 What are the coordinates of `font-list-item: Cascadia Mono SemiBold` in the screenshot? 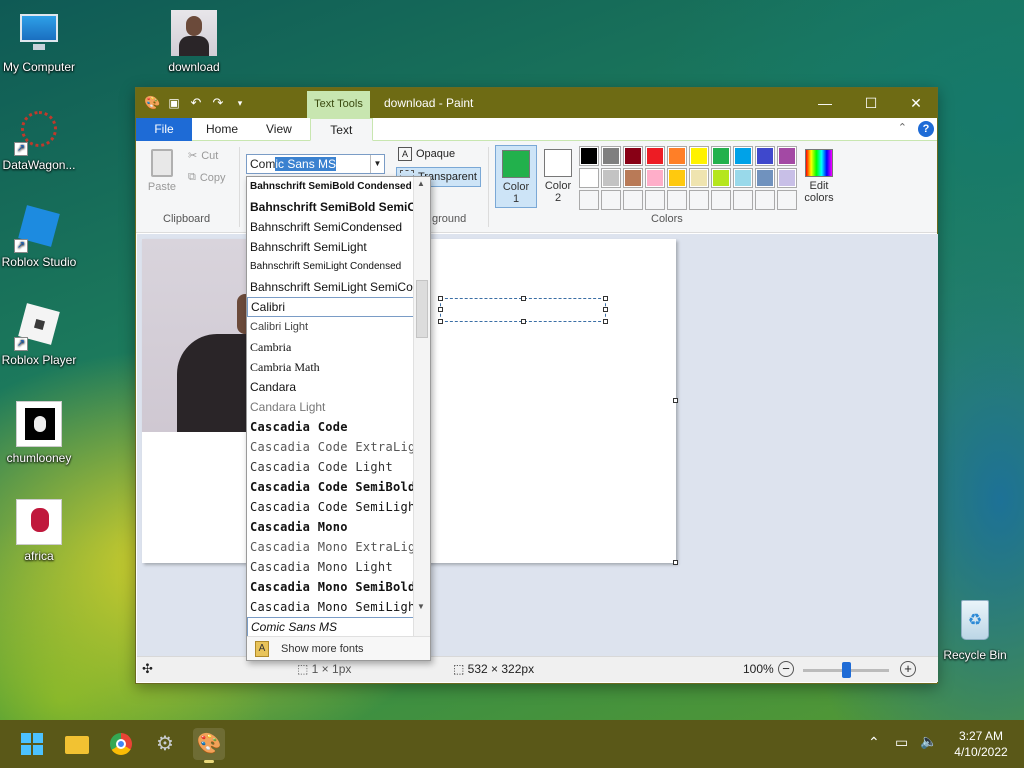 It's located at (330, 587).